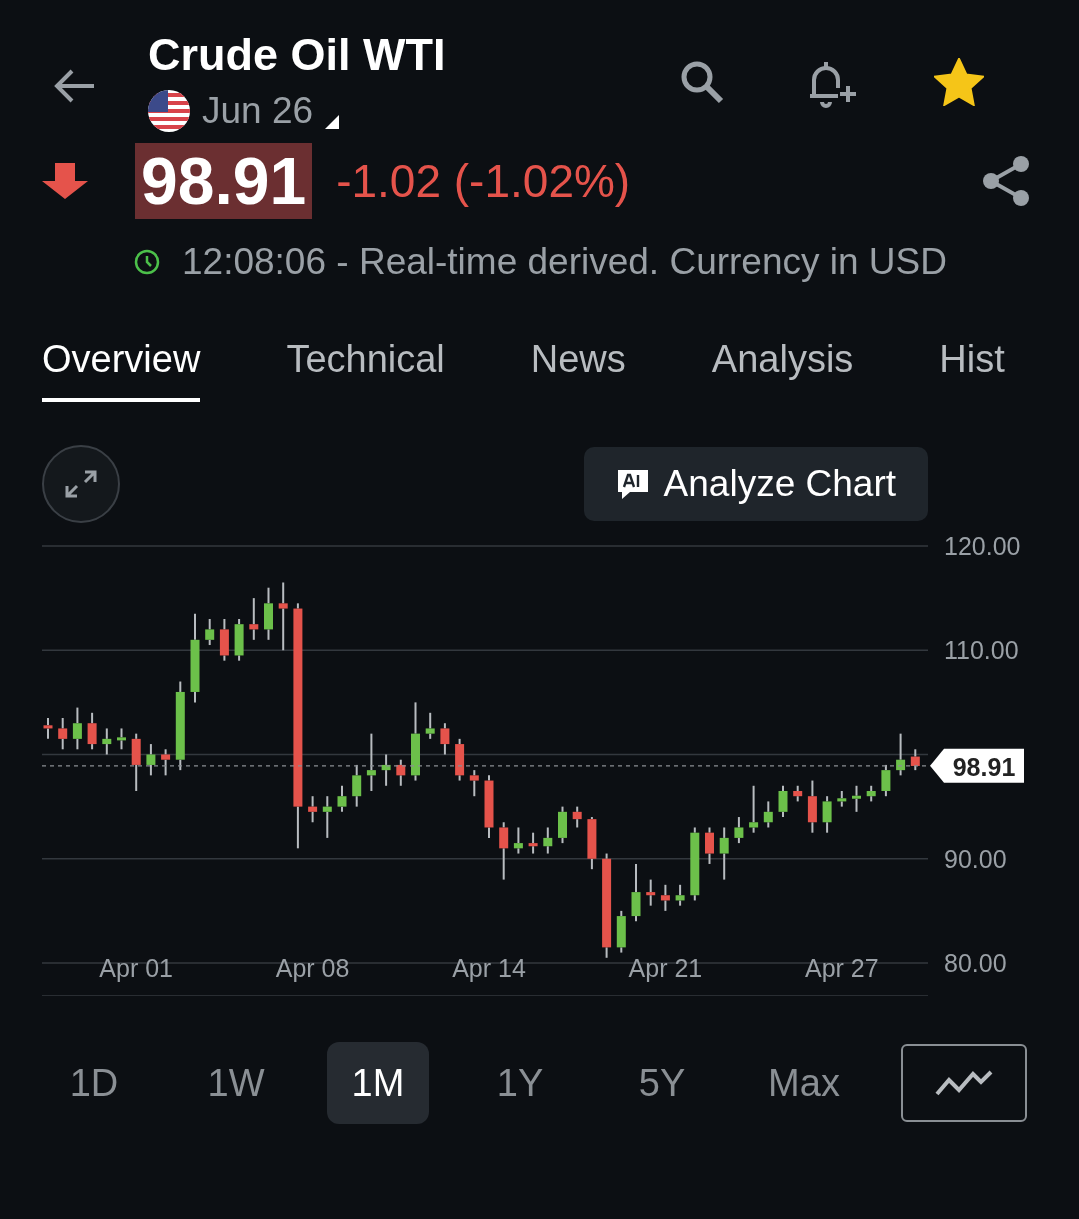  Describe the element at coordinates (632, 484) in the screenshot. I see `ai-icon` at that location.